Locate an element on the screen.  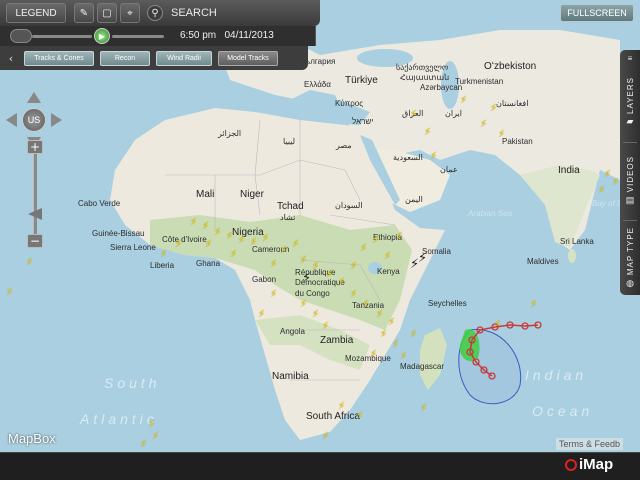
top-toolbar: LEGEND ✎ ▢ ⌖ ⚲ SEARCH is located at coordinates (160, 13).